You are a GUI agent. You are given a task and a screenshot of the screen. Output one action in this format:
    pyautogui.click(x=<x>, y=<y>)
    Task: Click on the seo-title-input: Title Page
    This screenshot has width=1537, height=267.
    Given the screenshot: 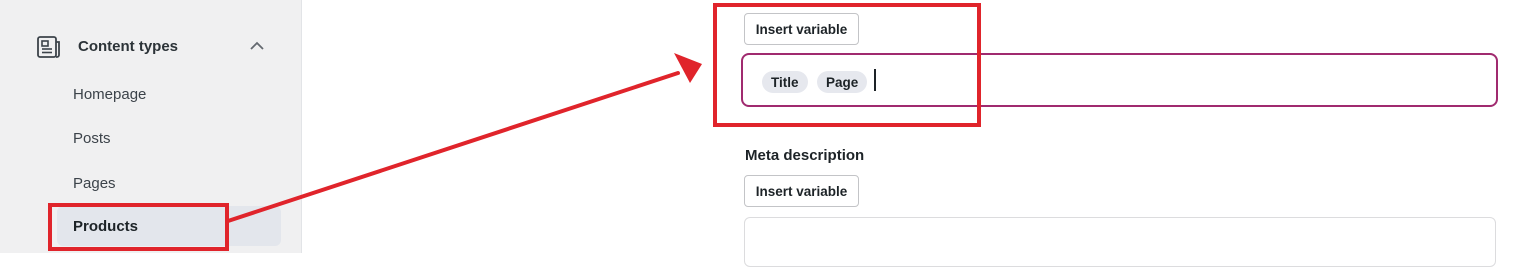 What is the action you would take?
    pyautogui.click(x=1119, y=80)
    